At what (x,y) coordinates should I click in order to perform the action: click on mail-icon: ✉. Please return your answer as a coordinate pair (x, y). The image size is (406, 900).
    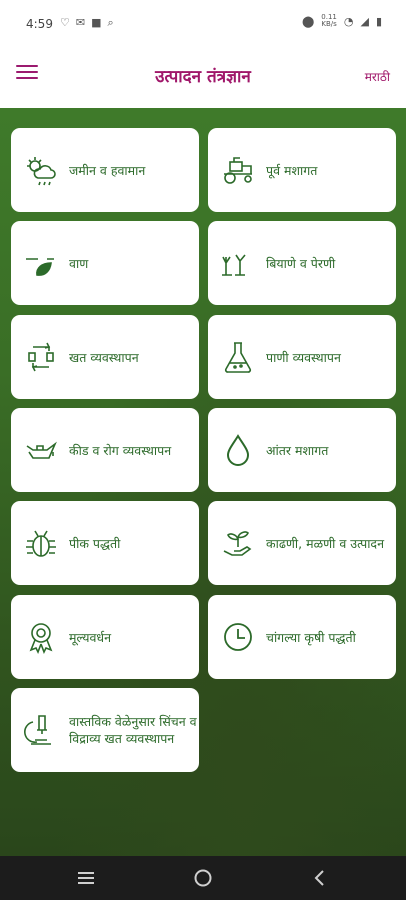
    Looking at the image, I should click on (80, 22).